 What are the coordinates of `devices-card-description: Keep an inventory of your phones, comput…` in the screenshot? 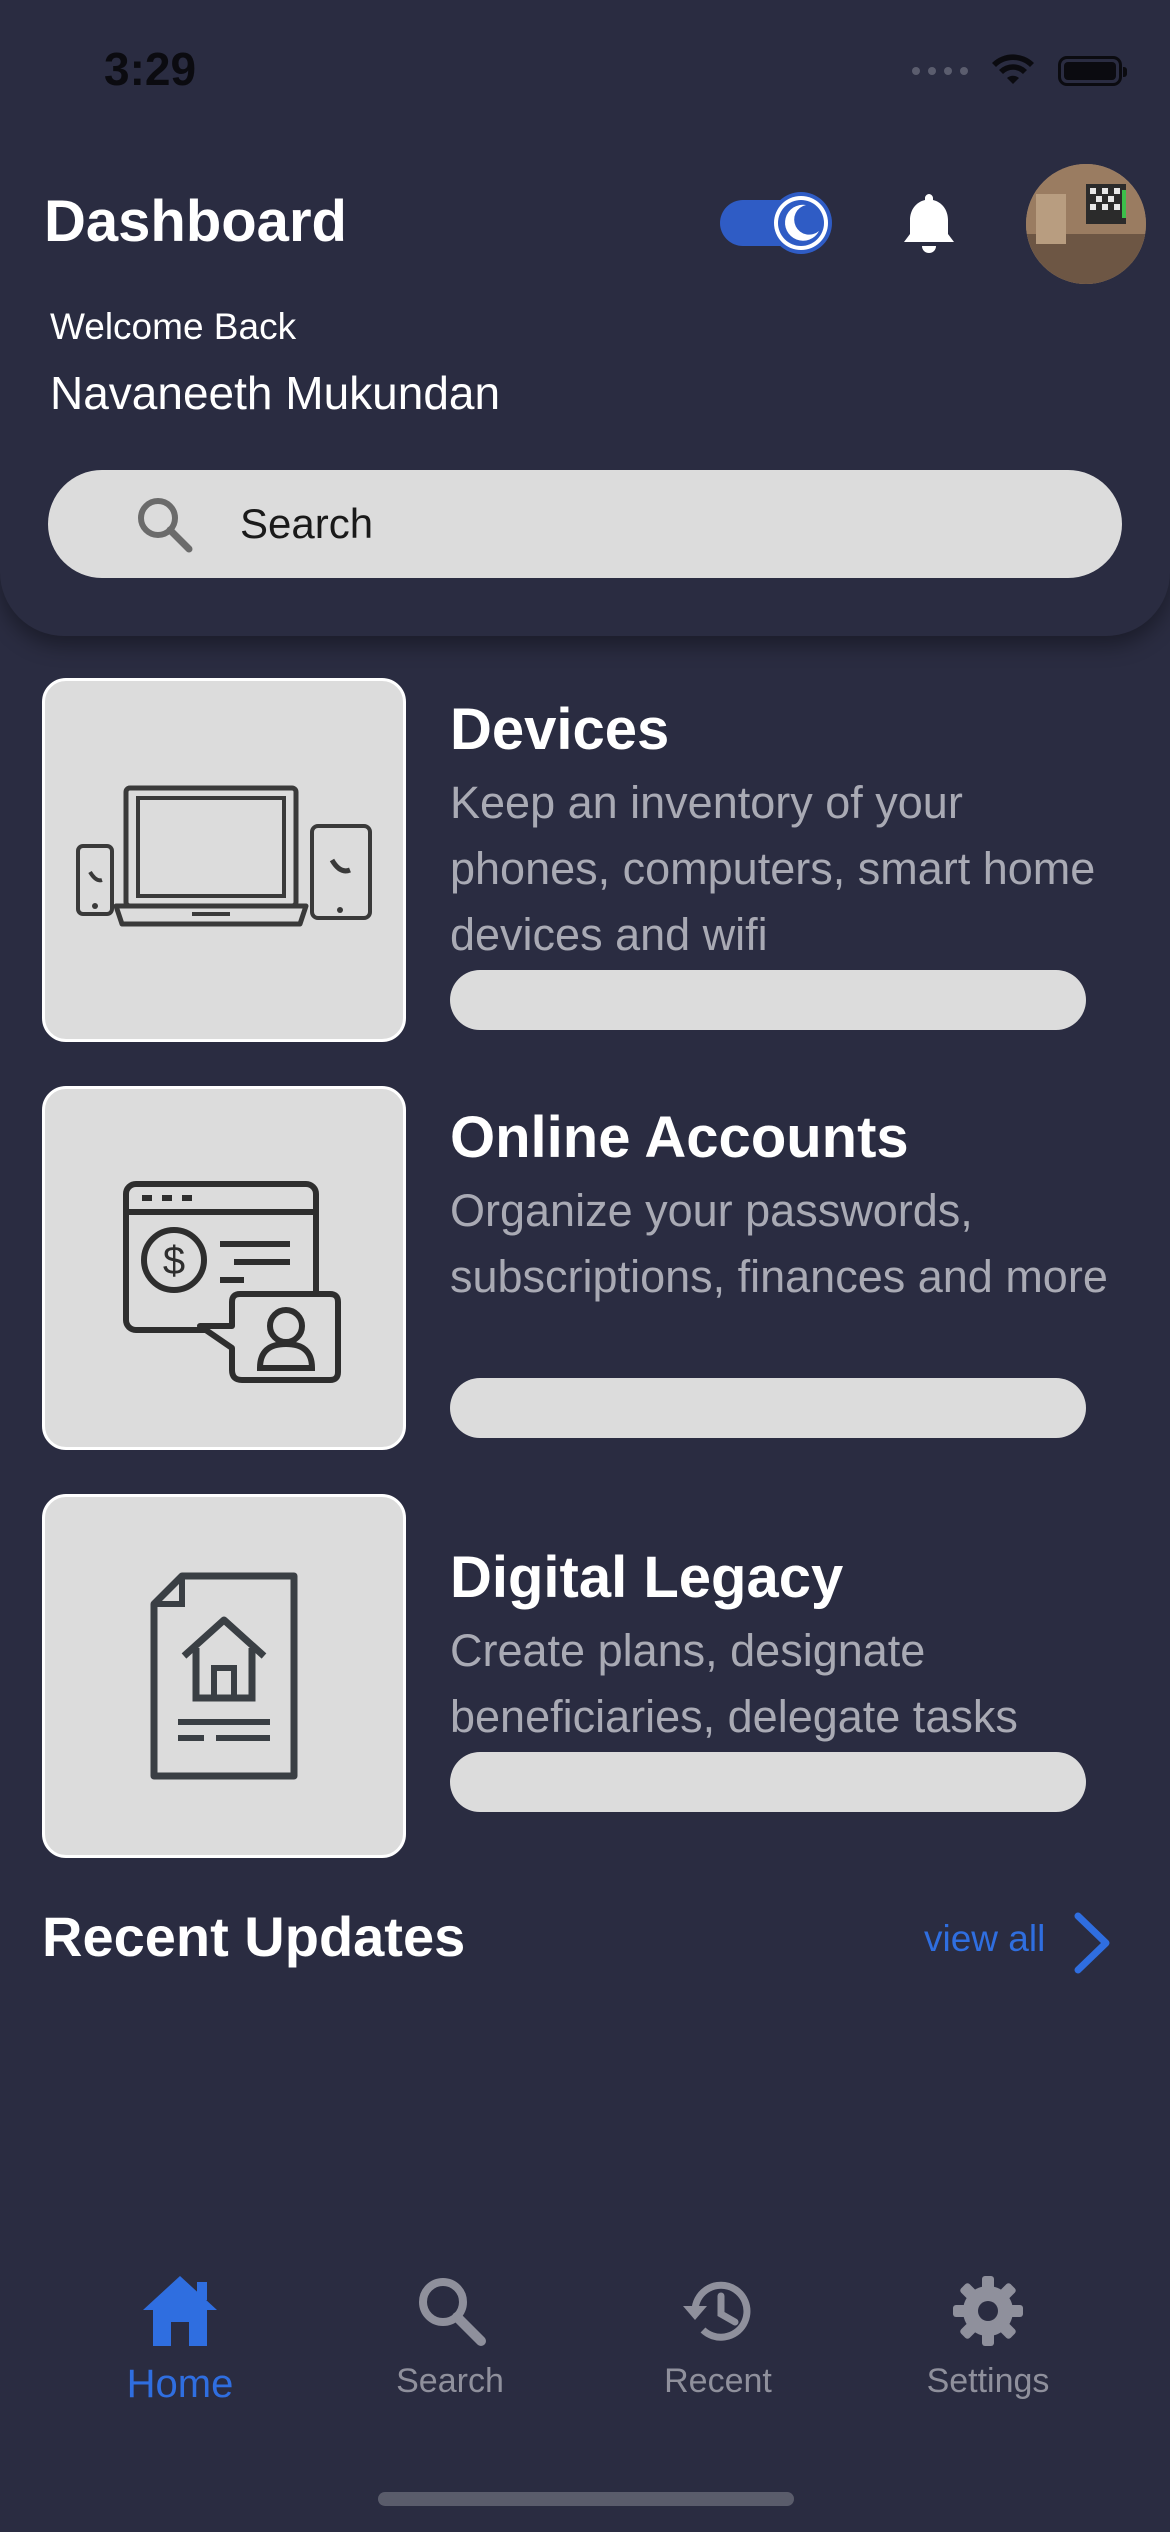 It's located at (773, 868).